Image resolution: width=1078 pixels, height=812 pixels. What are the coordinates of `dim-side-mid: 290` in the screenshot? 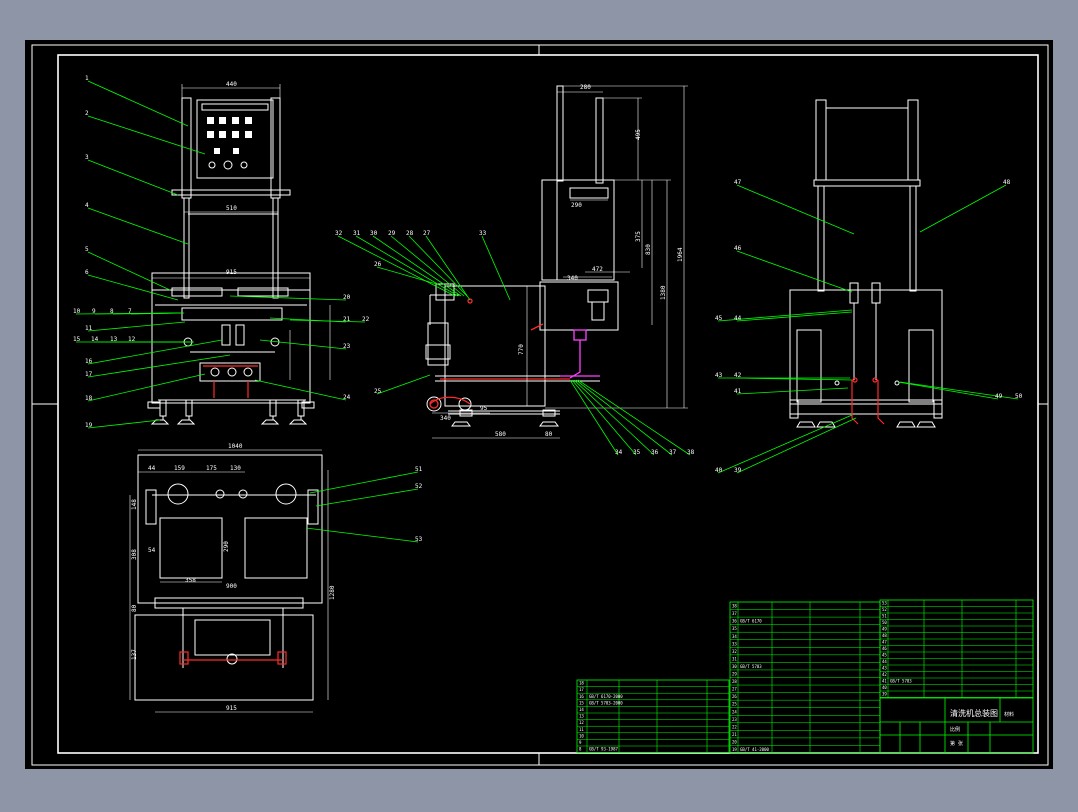 It's located at (576, 205).